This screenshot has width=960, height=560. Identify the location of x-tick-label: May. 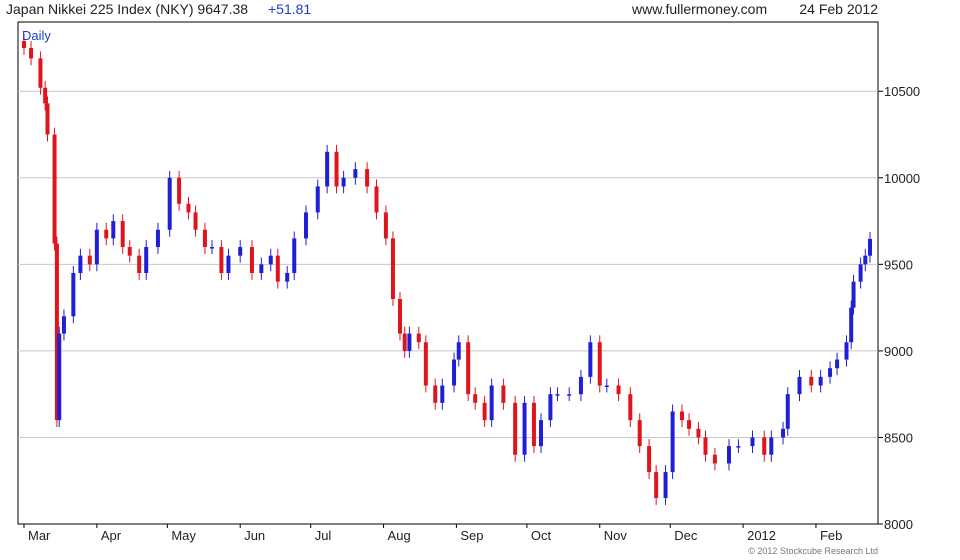
(183, 535).